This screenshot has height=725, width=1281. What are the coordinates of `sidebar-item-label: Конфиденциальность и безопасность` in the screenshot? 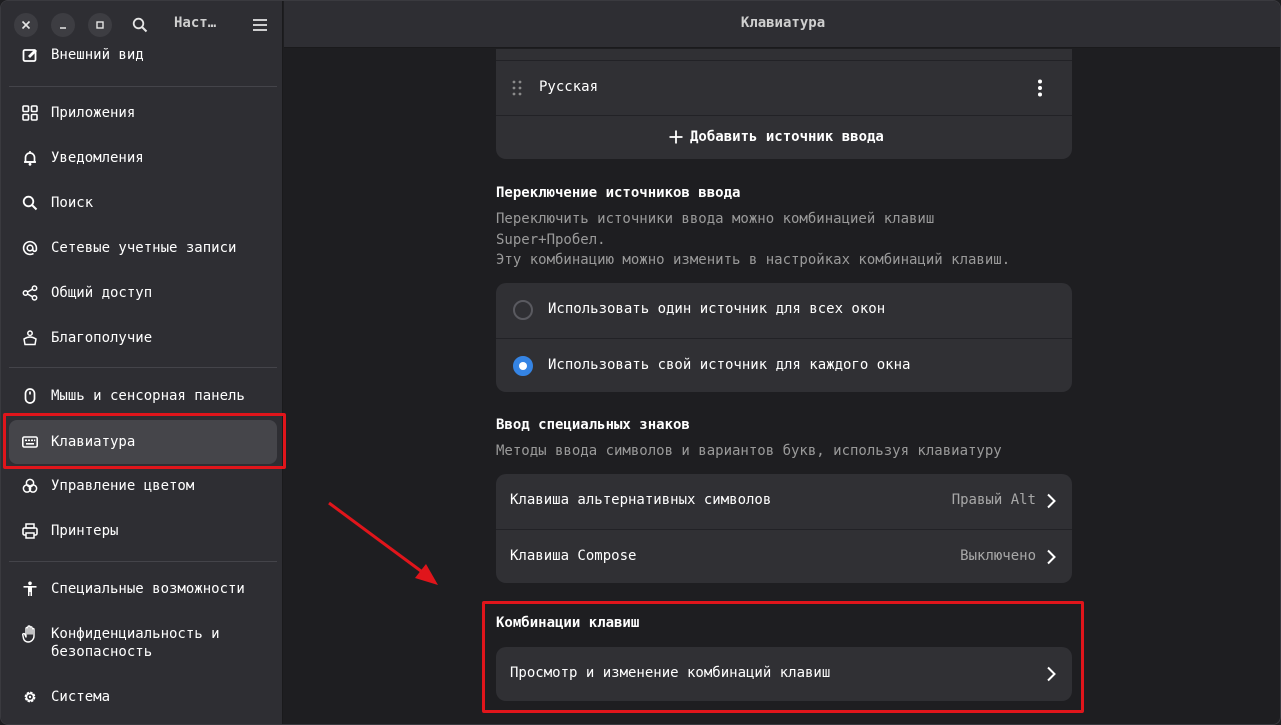 It's located at (135, 643).